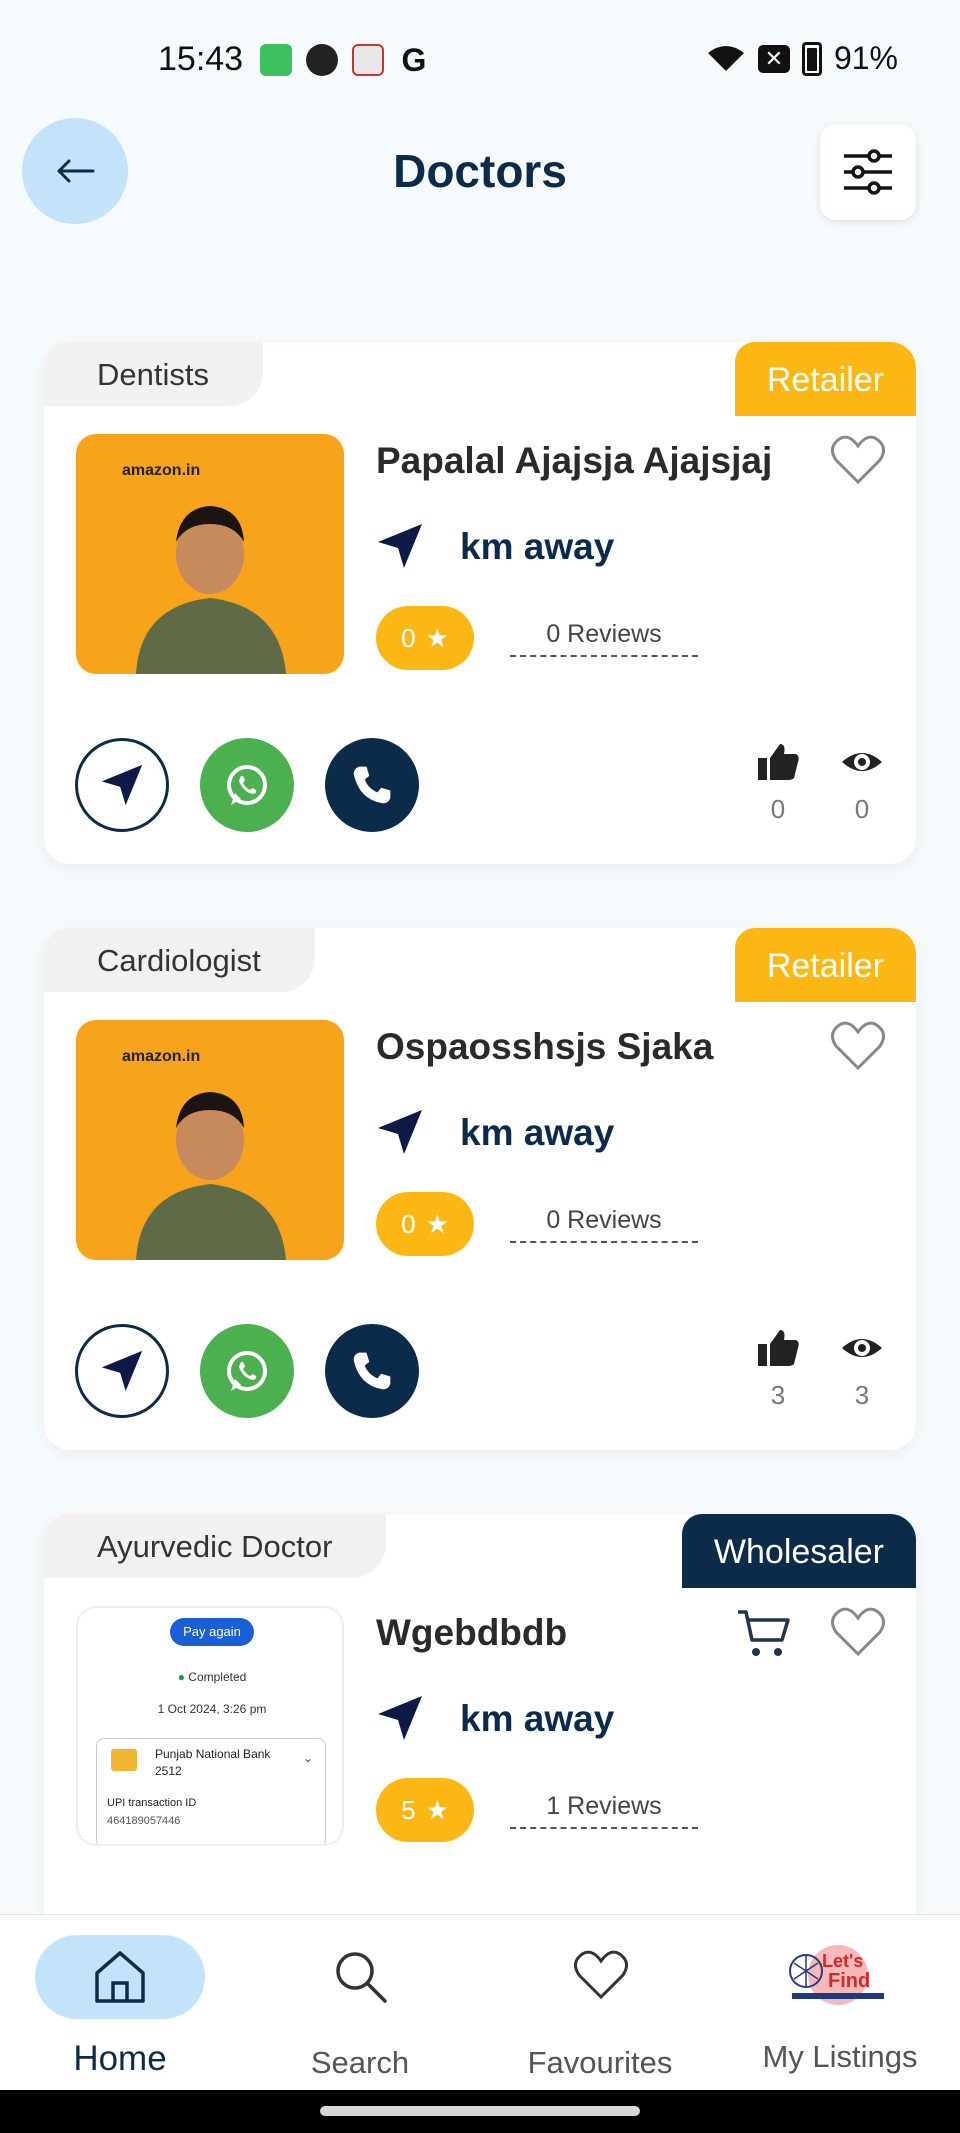  I want to click on nav-tab-home: Home, so click(120, 2003).